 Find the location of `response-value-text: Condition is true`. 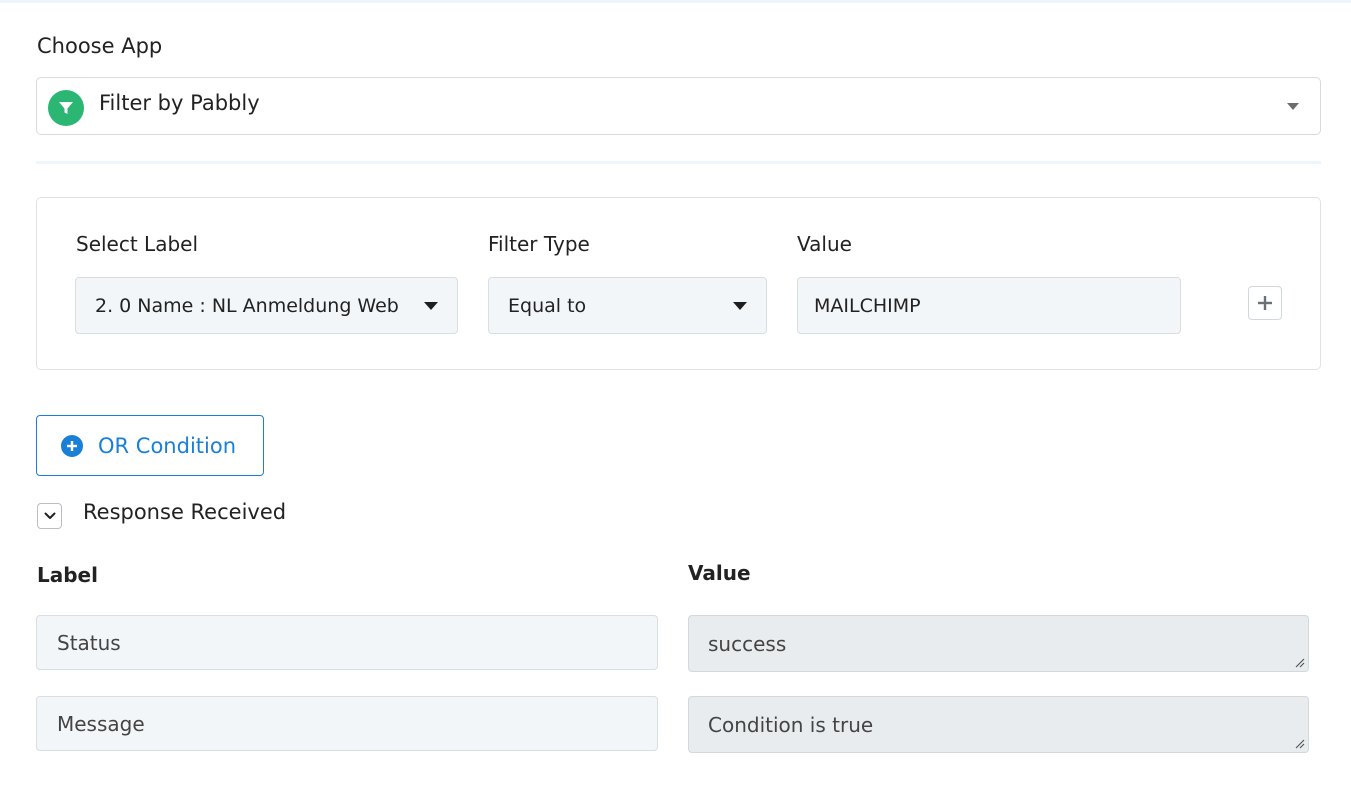

response-value-text: Condition is true is located at coordinates (791, 724).